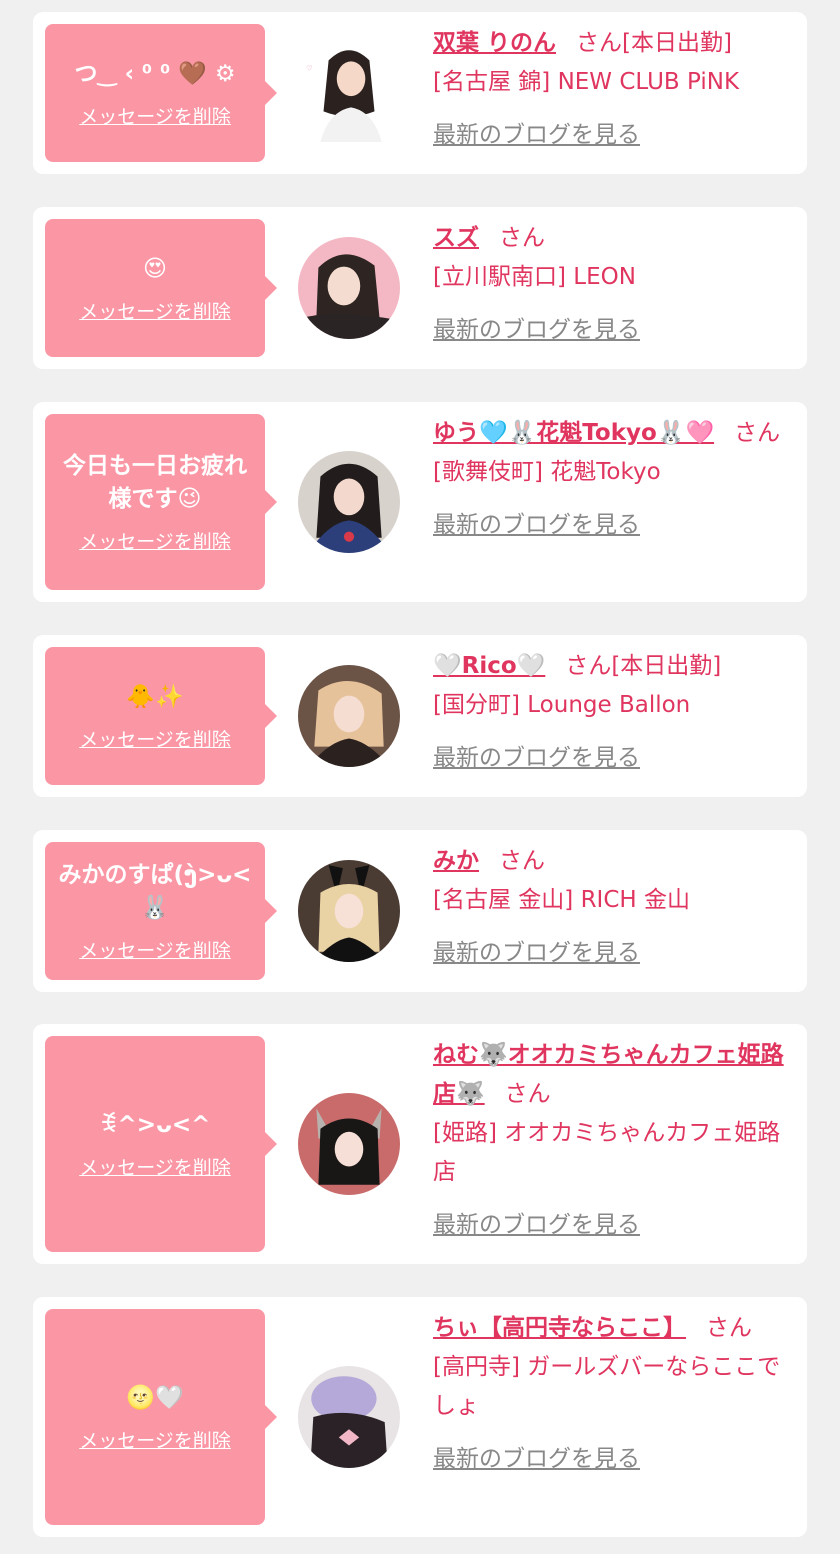  I want to click on message-bubble: 🐥✨ メッセージを削除, so click(161, 716).